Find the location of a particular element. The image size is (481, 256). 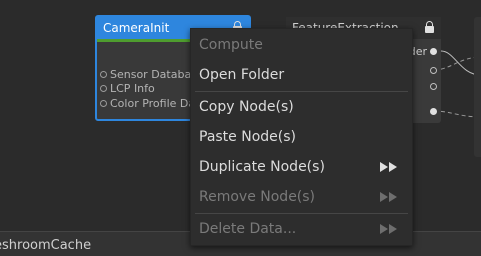

menu-item-copy-nodes: Copy Node(s) is located at coordinates (301, 107).